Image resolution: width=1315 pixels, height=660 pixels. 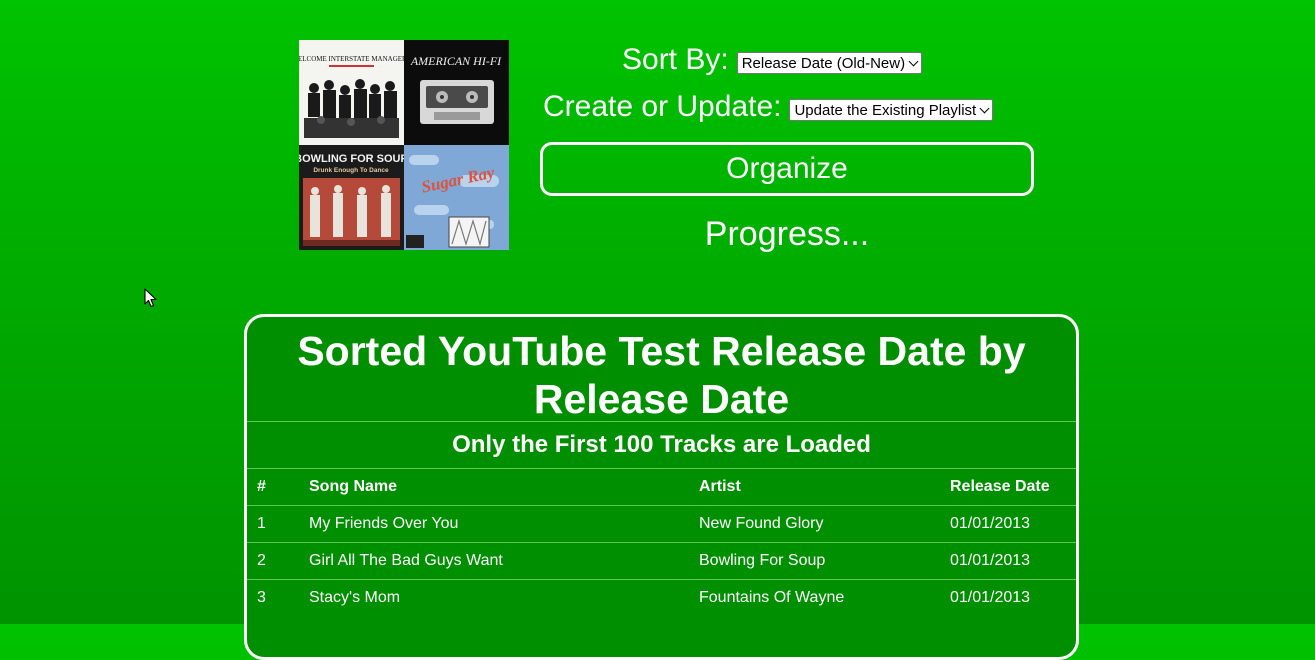 What do you see at coordinates (662, 106) in the screenshot?
I see `create-or-update-label: Create or Update:` at bounding box center [662, 106].